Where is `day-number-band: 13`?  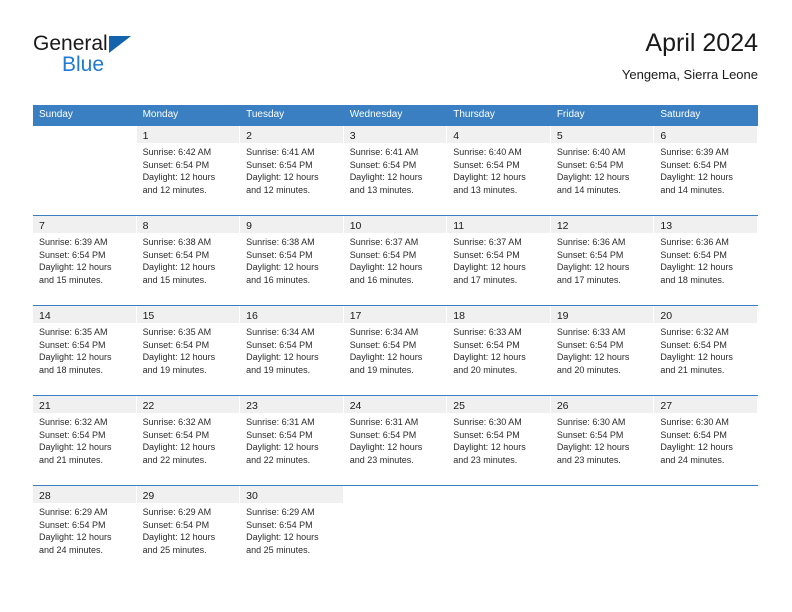
day-number-band: 13 is located at coordinates (705, 224).